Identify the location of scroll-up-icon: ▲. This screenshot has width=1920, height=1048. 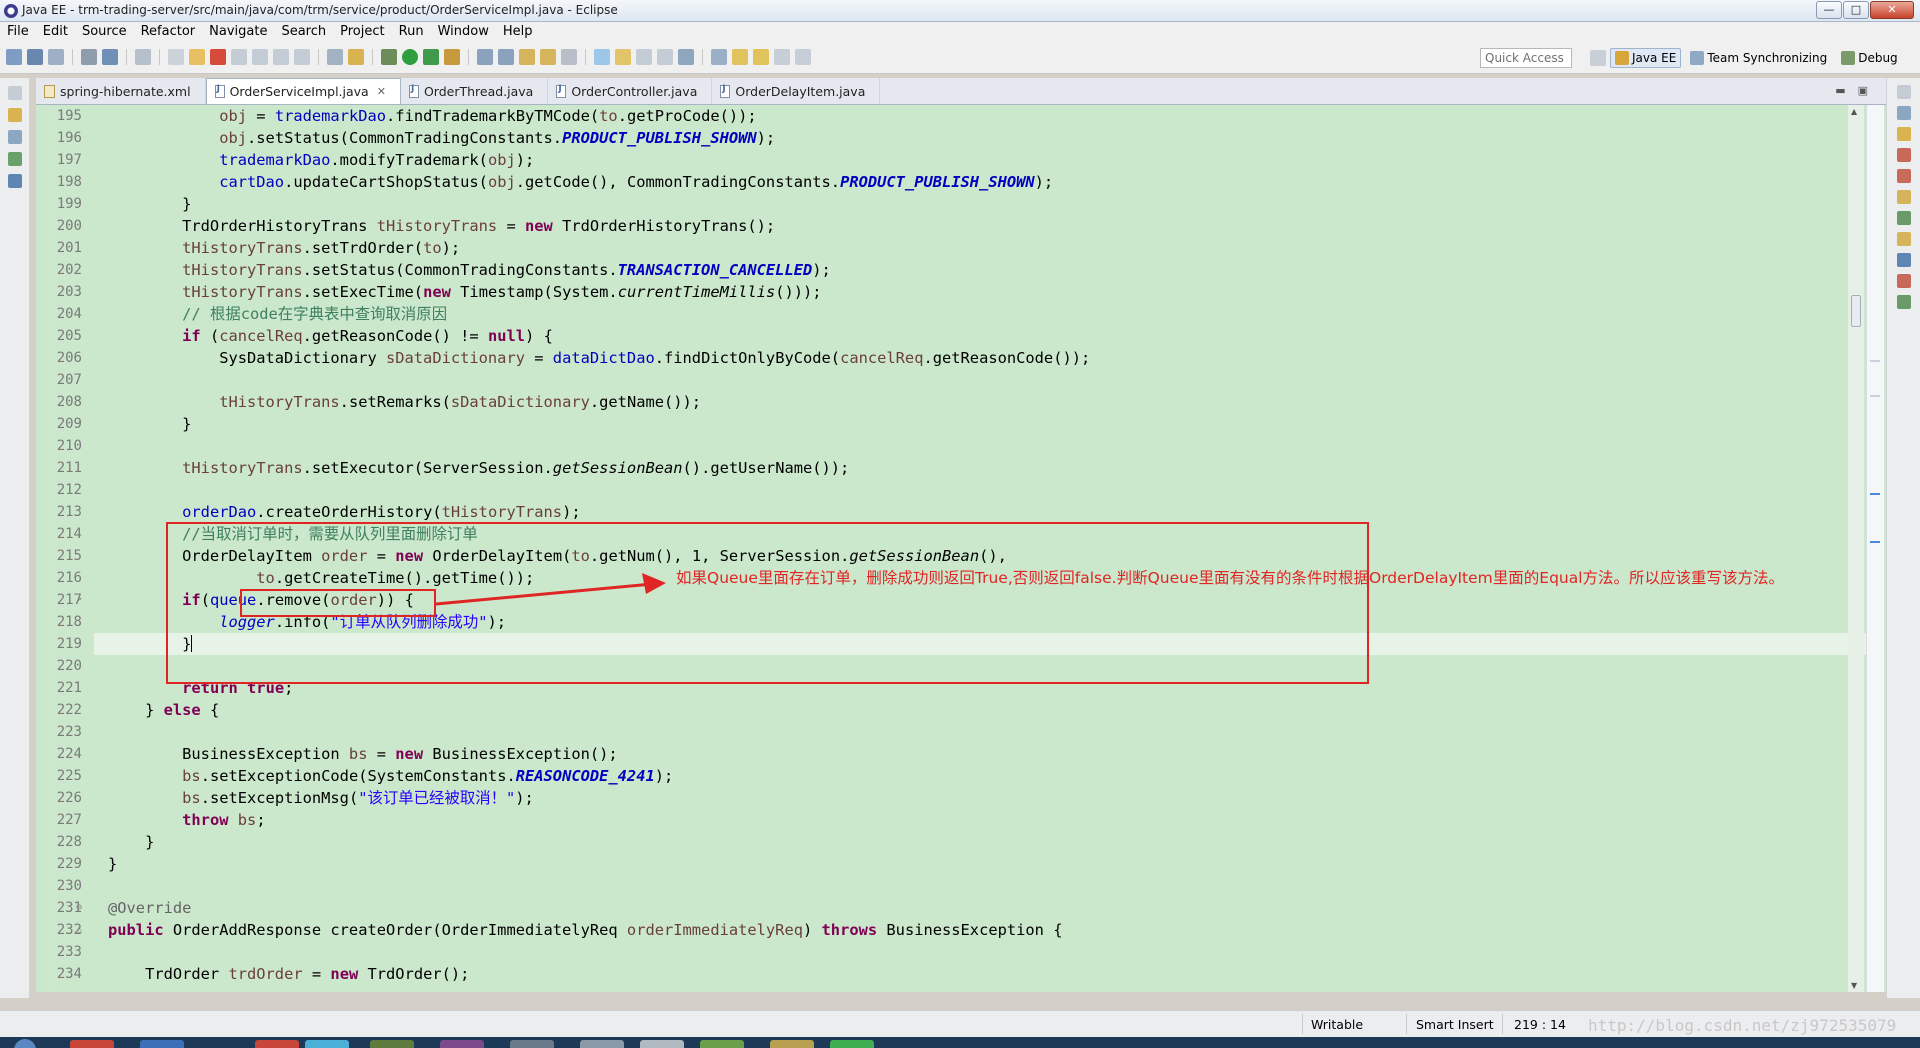
(1854, 111).